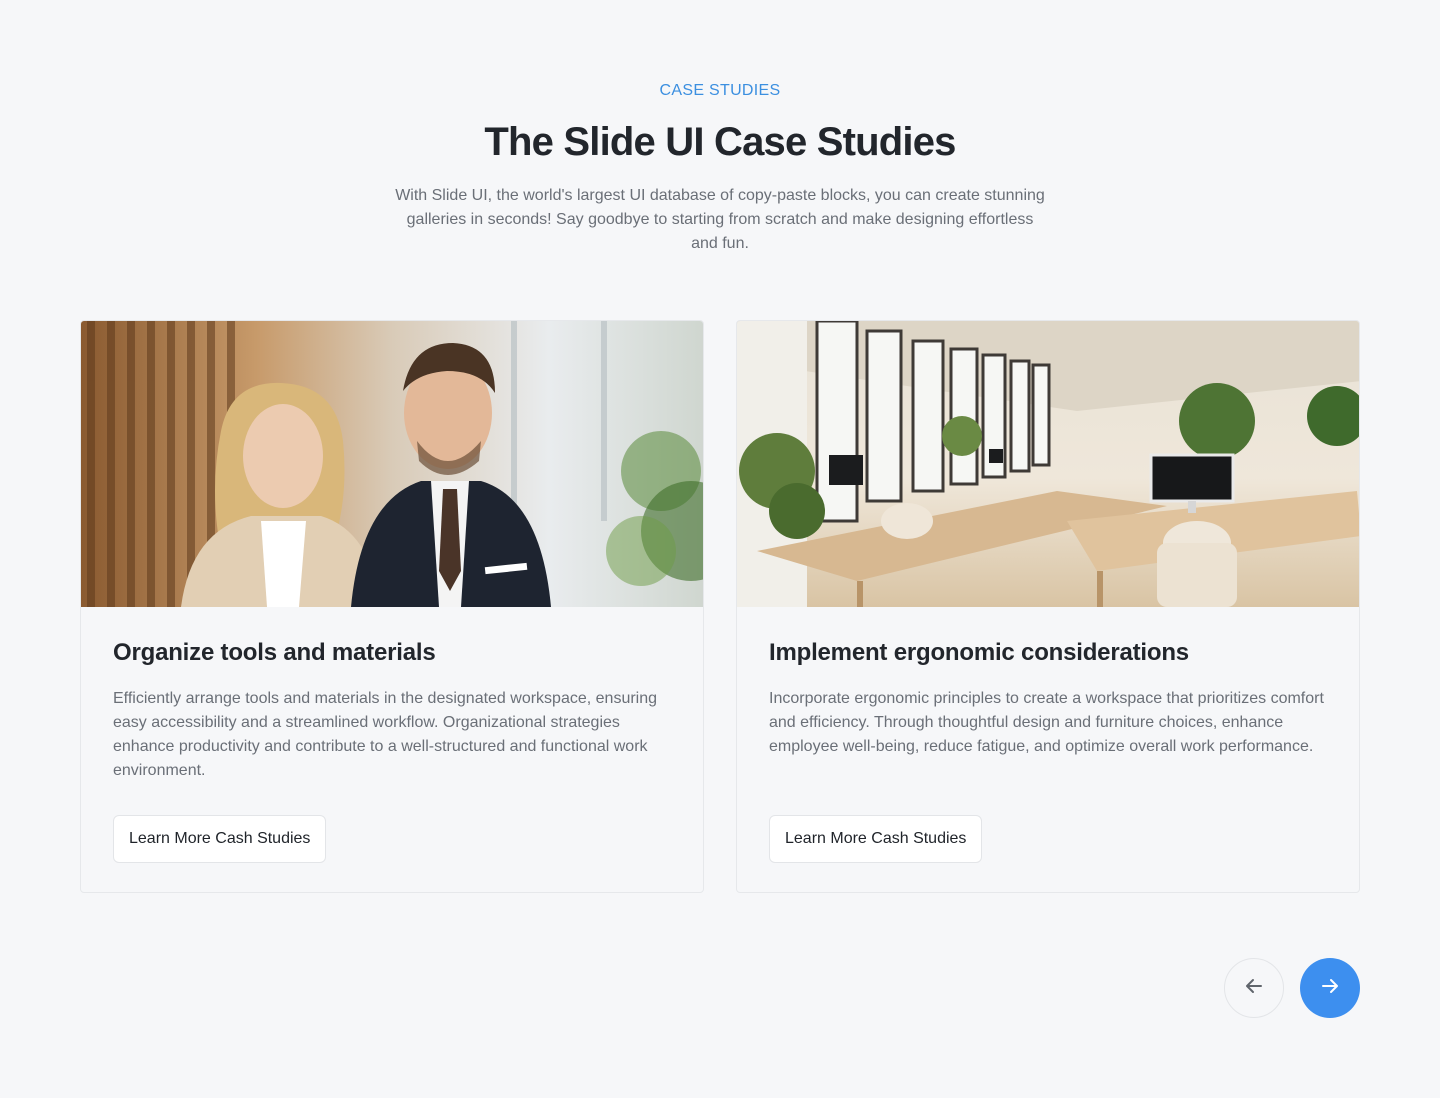  Describe the element at coordinates (274, 652) in the screenshot. I see `card-title: Organize tools and materials` at that location.